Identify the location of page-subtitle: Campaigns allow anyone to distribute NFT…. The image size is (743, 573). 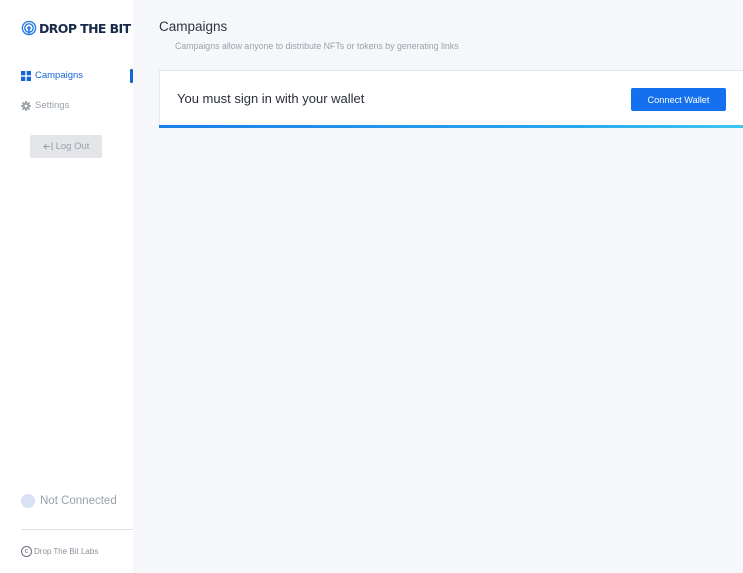
(317, 46).